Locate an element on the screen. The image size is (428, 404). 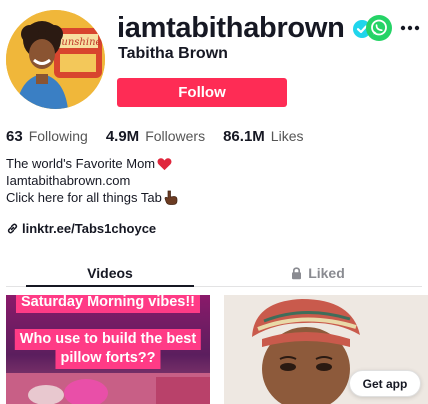
tab-active-indicator is located at coordinates (110, 286).